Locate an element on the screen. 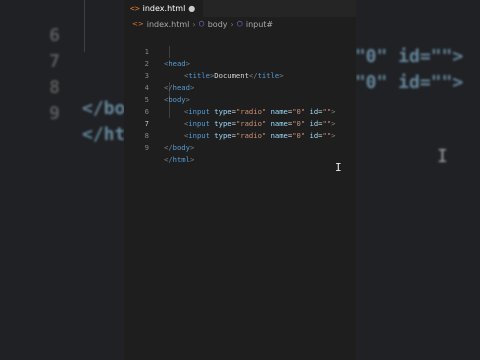 The image size is (480, 360). code-line: 8 </body> is located at coordinates (240, 135).